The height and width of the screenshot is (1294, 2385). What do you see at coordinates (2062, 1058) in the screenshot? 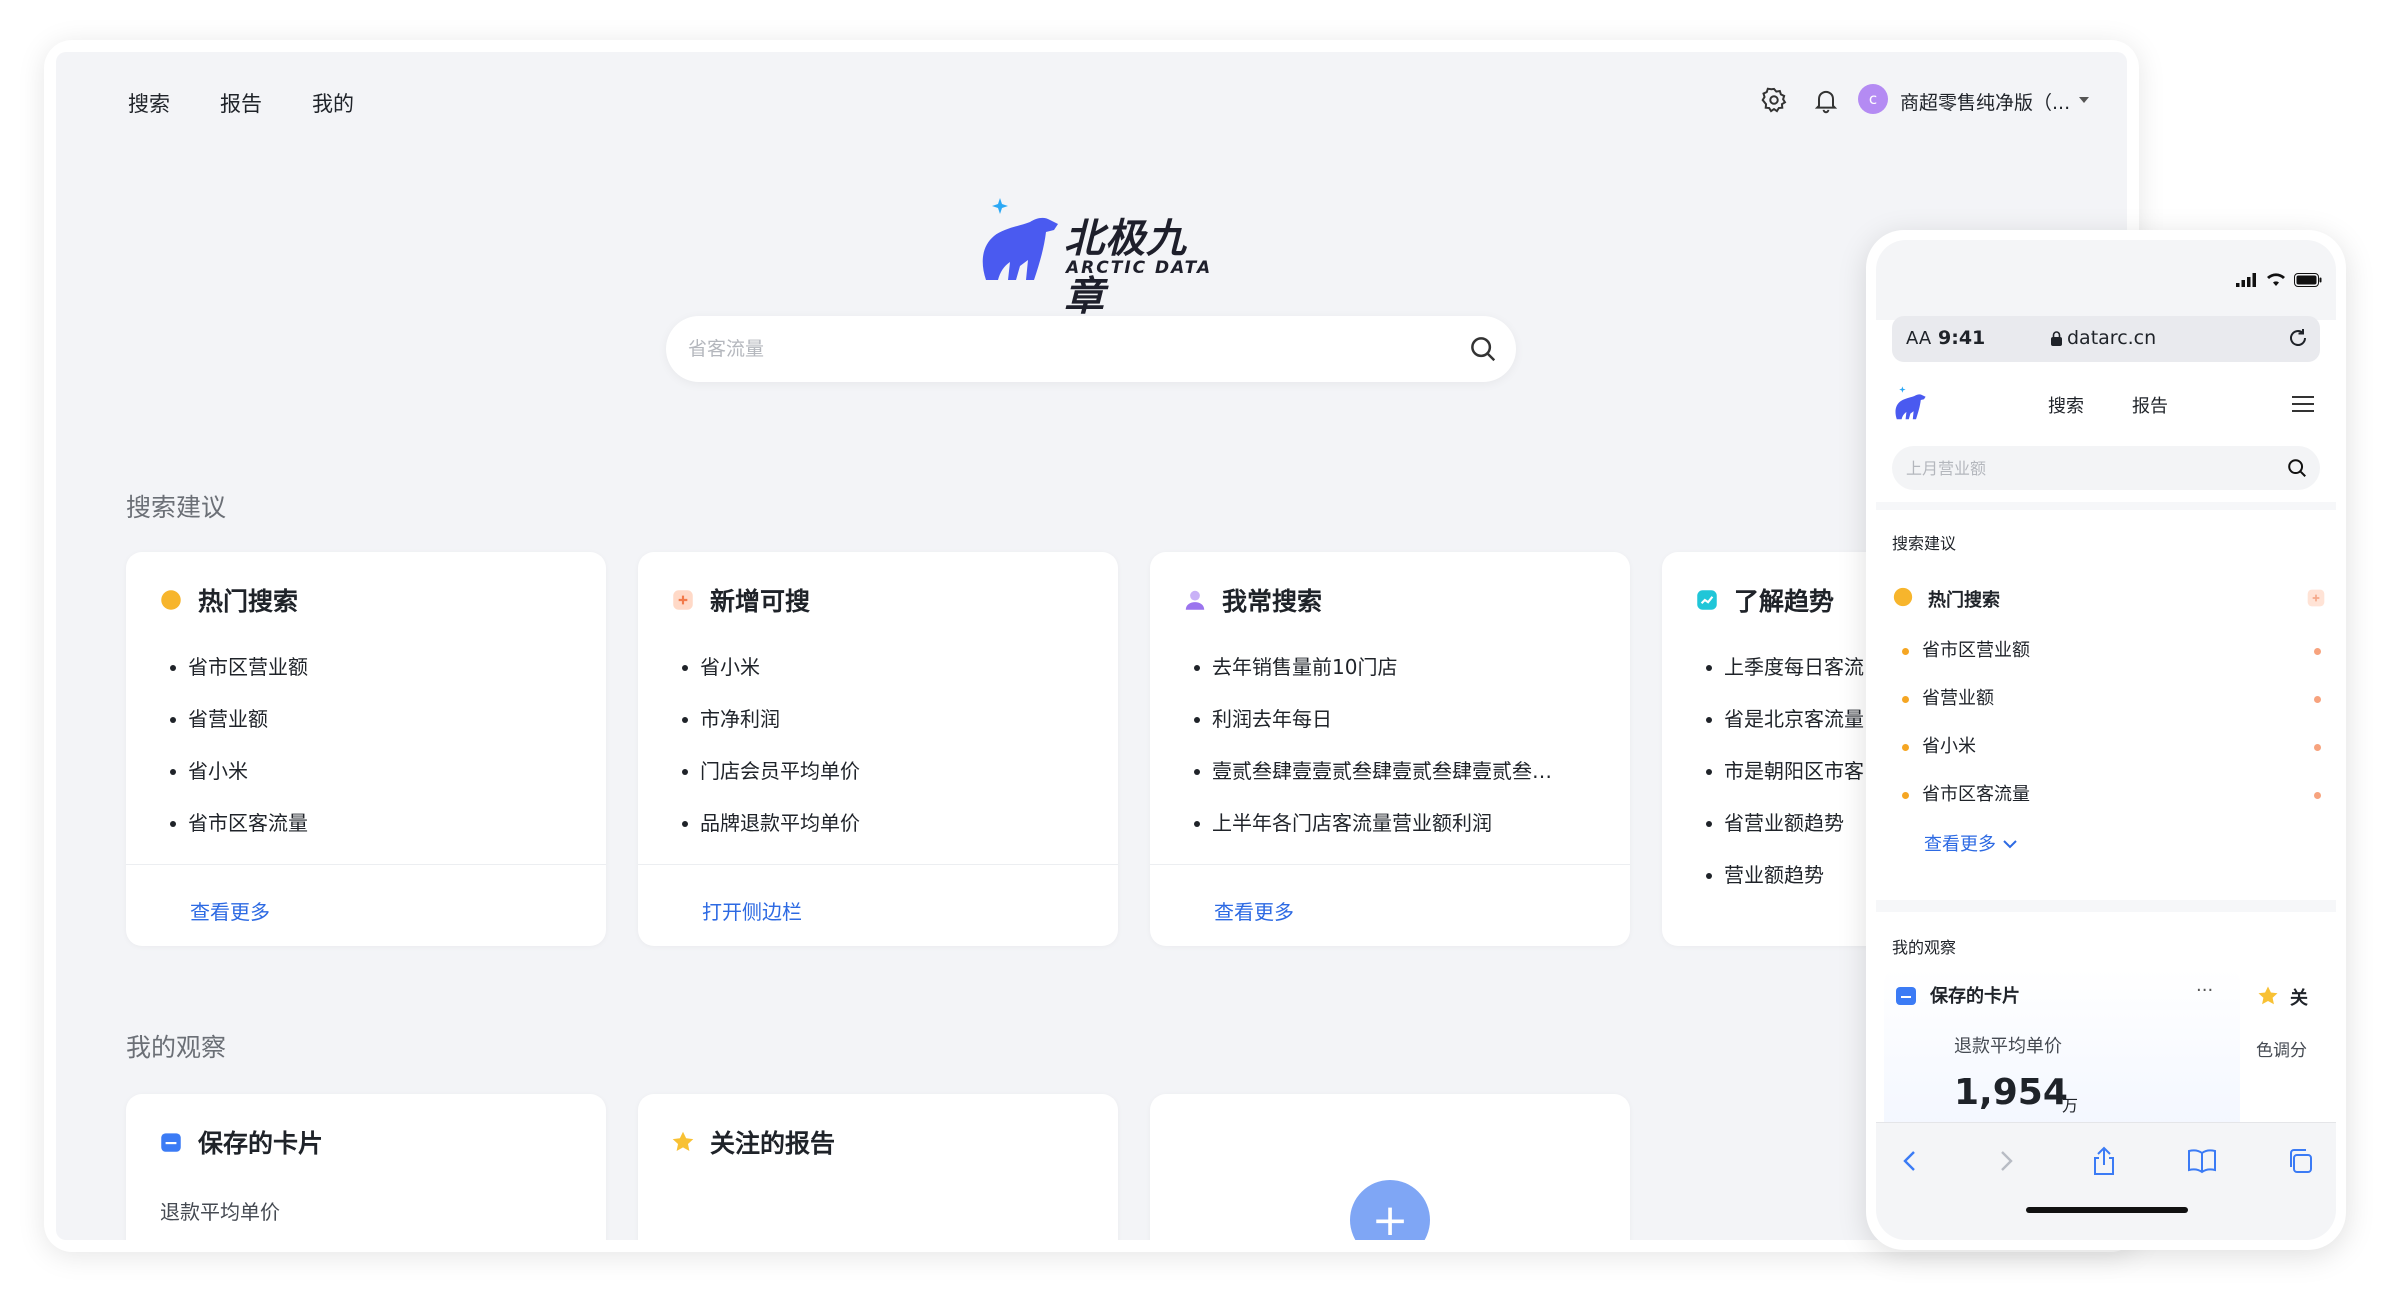
I see `saved-cards-card: 保存的卡片 ··· 退款平均单价 1,954 万` at bounding box center [2062, 1058].